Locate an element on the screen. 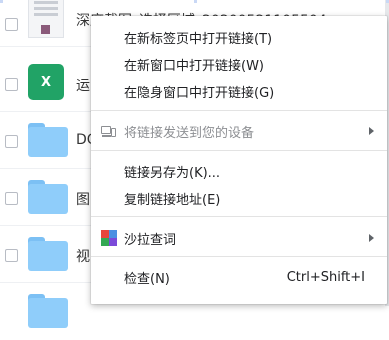 The image size is (389, 340). menu-item-open-new-window: 在新窗口中打开链接(W) is located at coordinates (239, 64).